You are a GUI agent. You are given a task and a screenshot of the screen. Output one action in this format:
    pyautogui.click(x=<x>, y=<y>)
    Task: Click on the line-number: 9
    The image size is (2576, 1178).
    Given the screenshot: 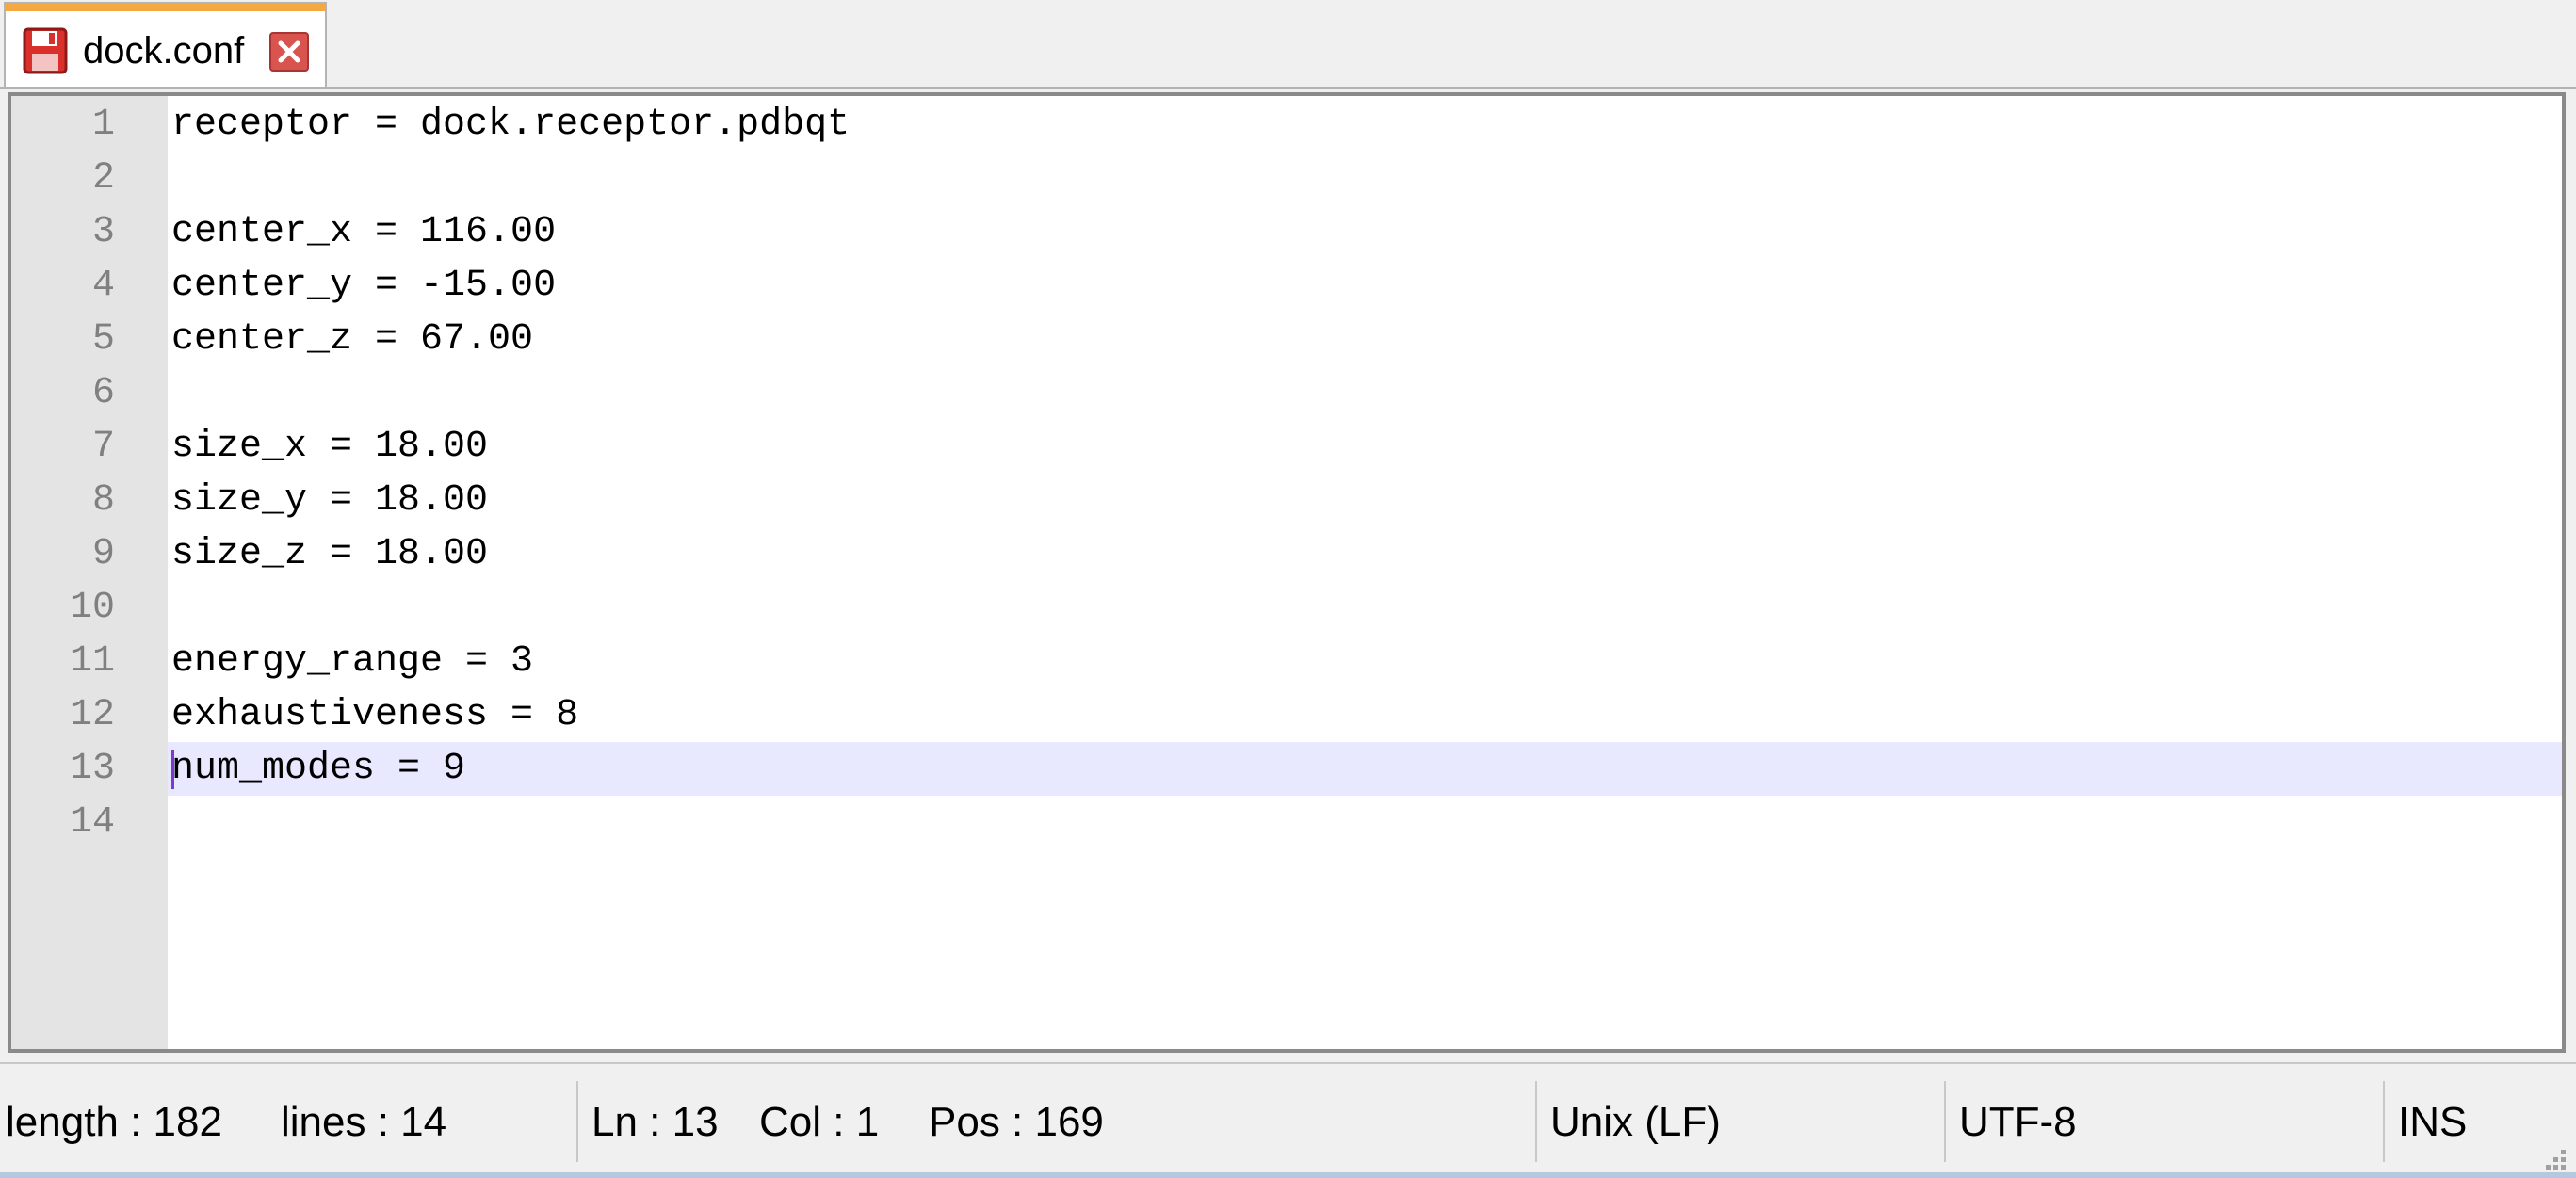 What is the action you would take?
    pyautogui.click(x=103, y=554)
    